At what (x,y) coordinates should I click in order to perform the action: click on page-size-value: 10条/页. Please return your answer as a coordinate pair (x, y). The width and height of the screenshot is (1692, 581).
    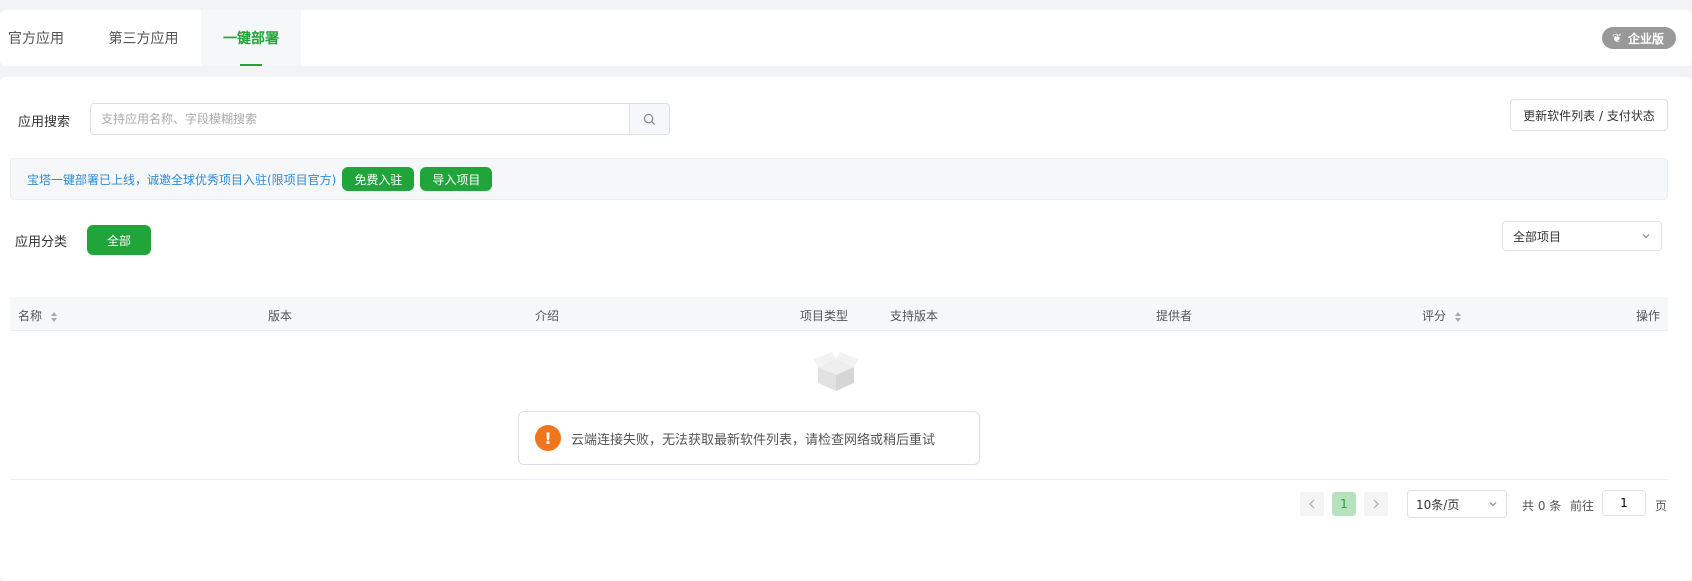
    Looking at the image, I should click on (1438, 504).